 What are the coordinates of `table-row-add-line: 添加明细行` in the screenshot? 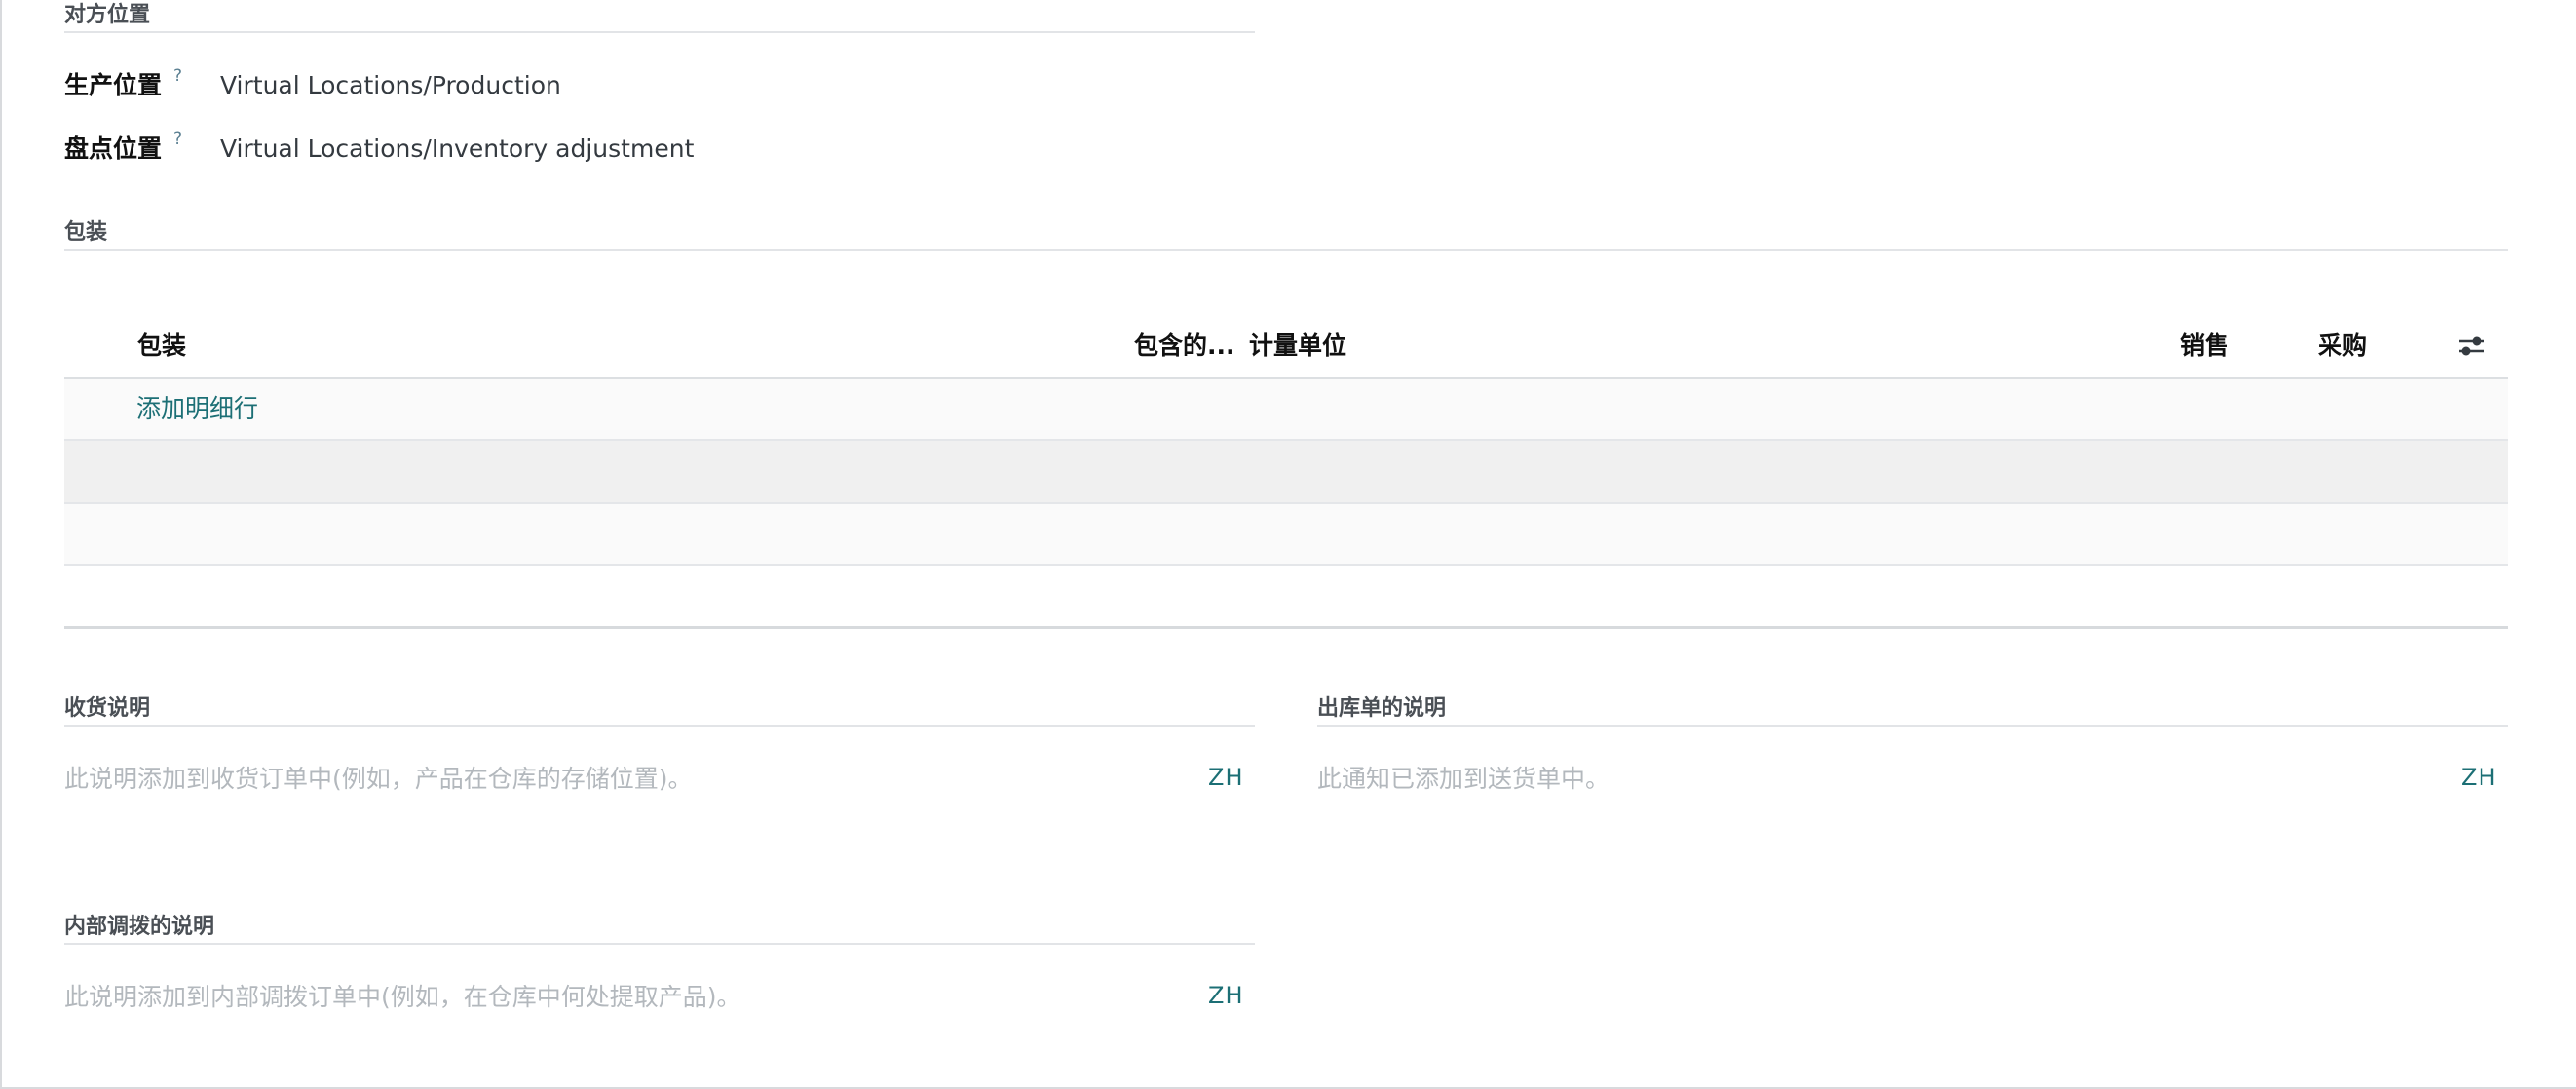 It's located at (1286, 410).